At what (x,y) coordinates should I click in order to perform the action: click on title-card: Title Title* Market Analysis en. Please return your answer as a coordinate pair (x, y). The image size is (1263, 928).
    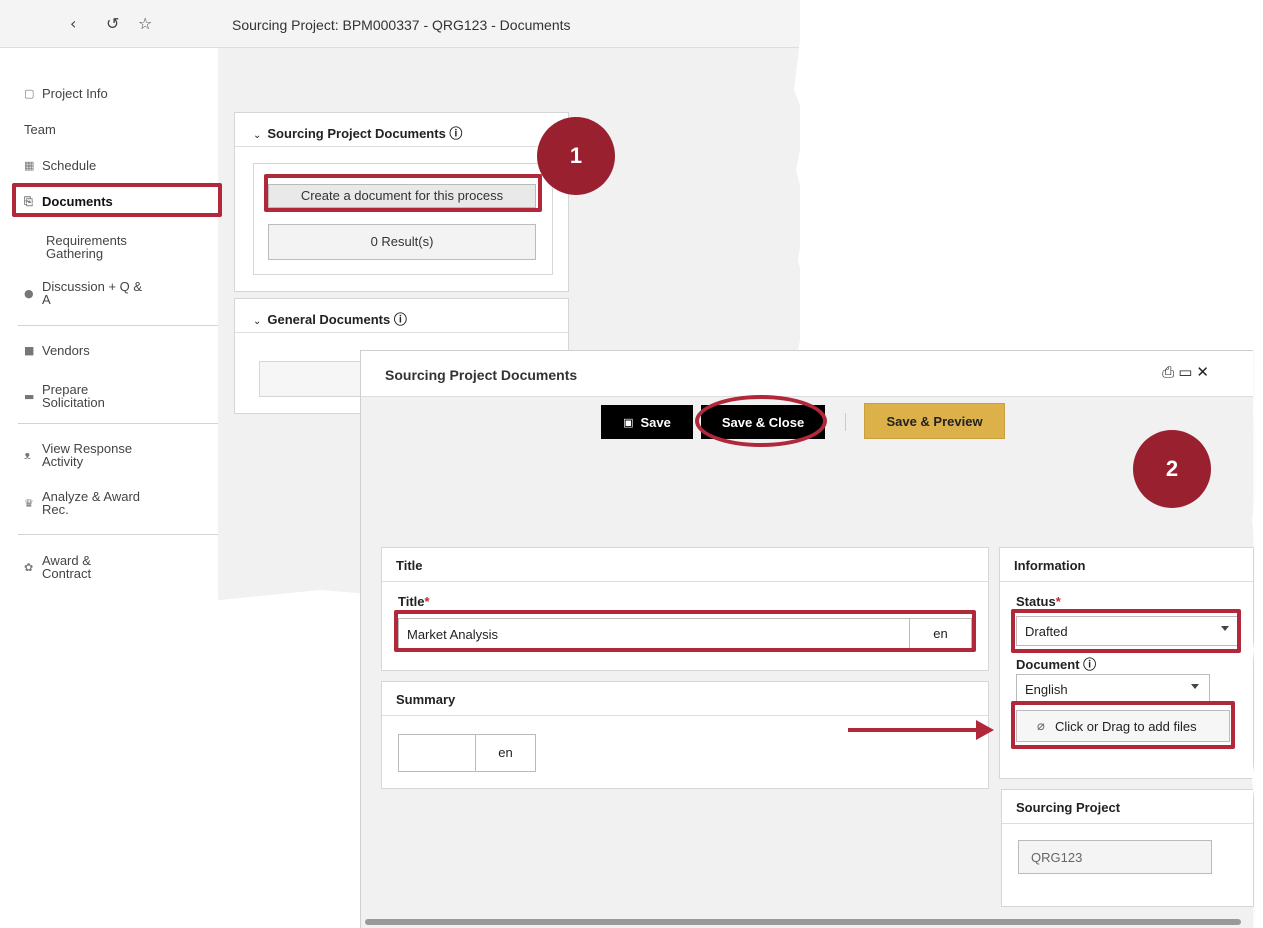
    Looking at the image, I should click on (685, 609).